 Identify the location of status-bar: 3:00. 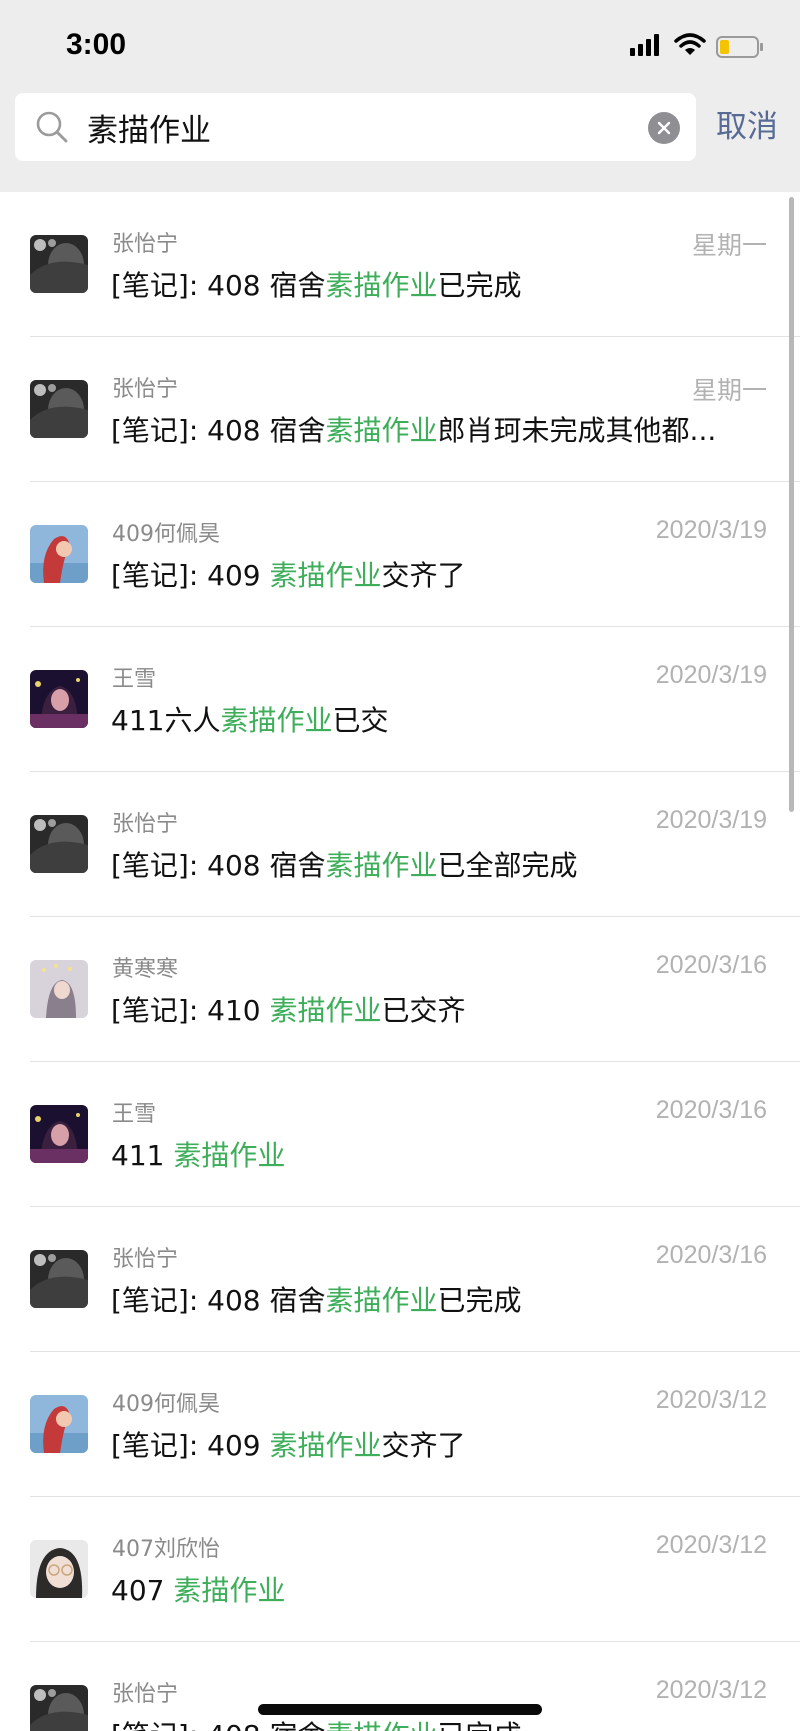
(400, 46).